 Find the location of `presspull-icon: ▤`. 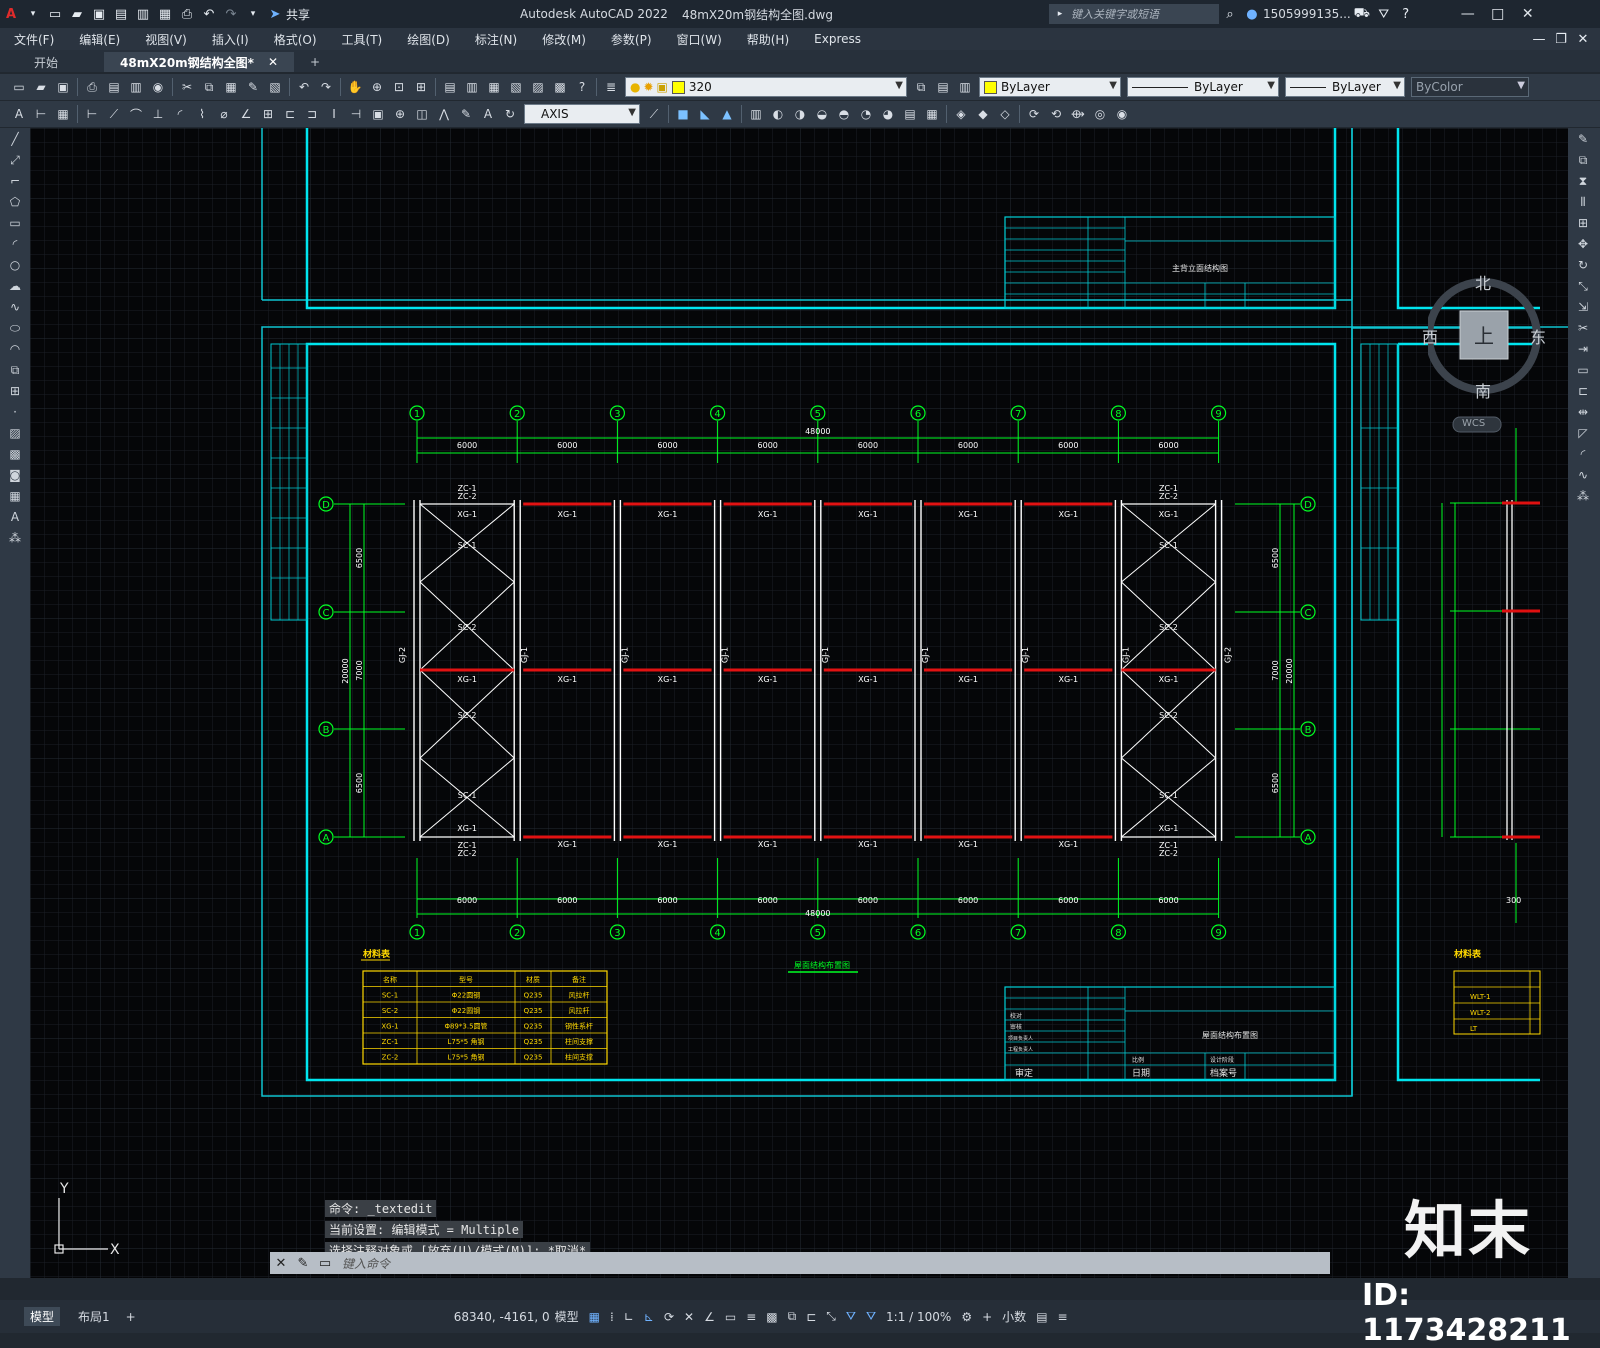

presspull-icon: ▤ is located at coordinates (910, 114).